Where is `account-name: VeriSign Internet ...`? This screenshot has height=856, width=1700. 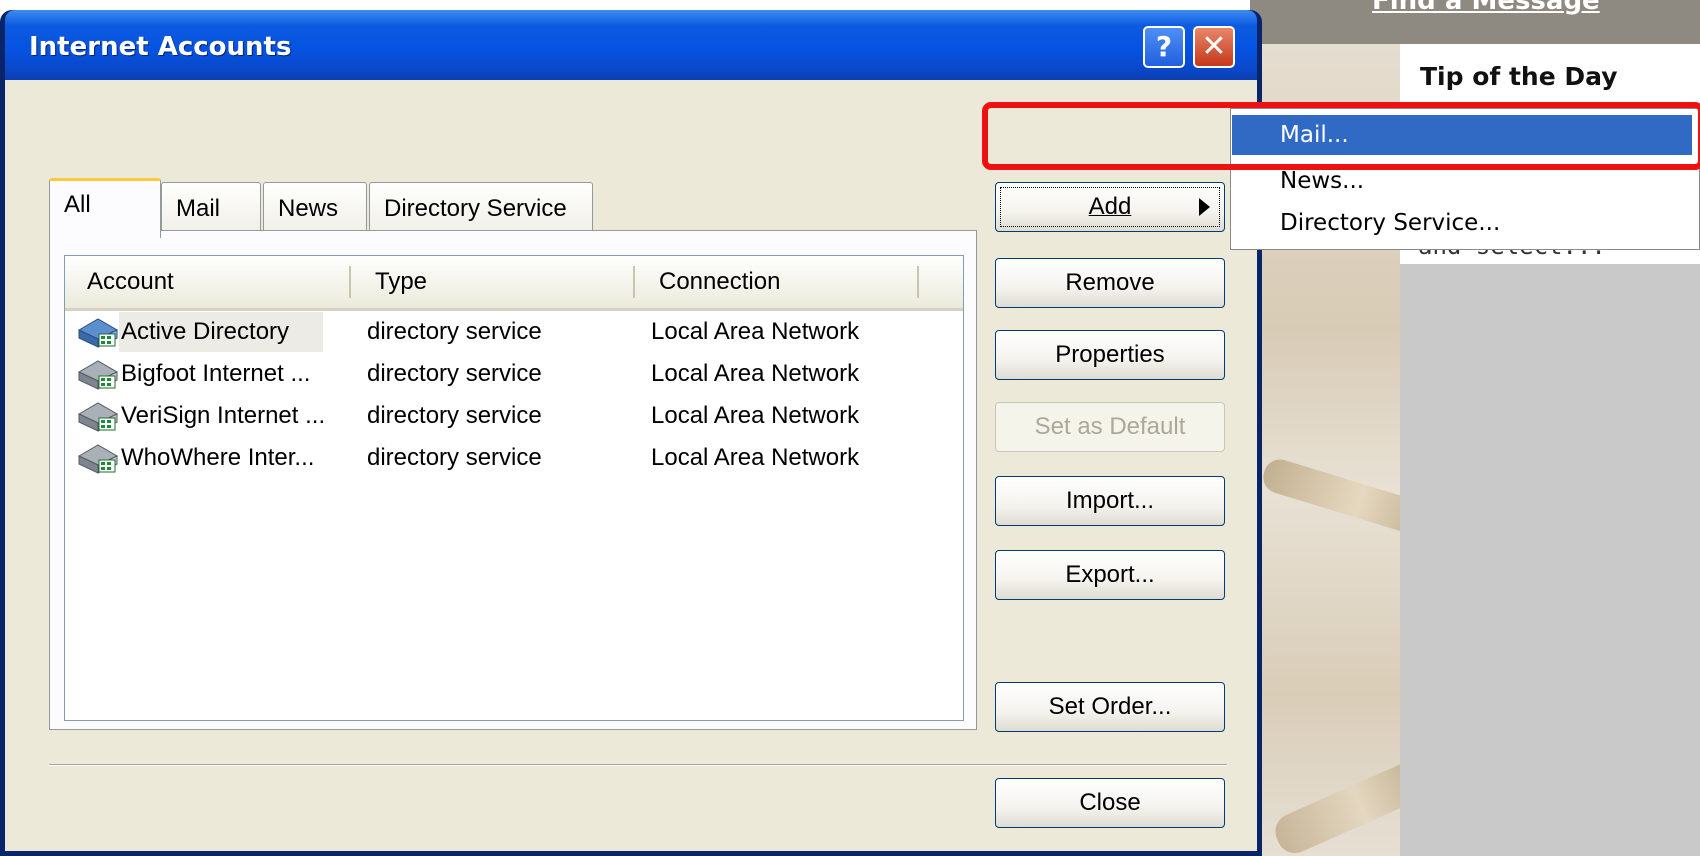 account-name: VeriSign Internet ... is located at coordinates (223, 415).